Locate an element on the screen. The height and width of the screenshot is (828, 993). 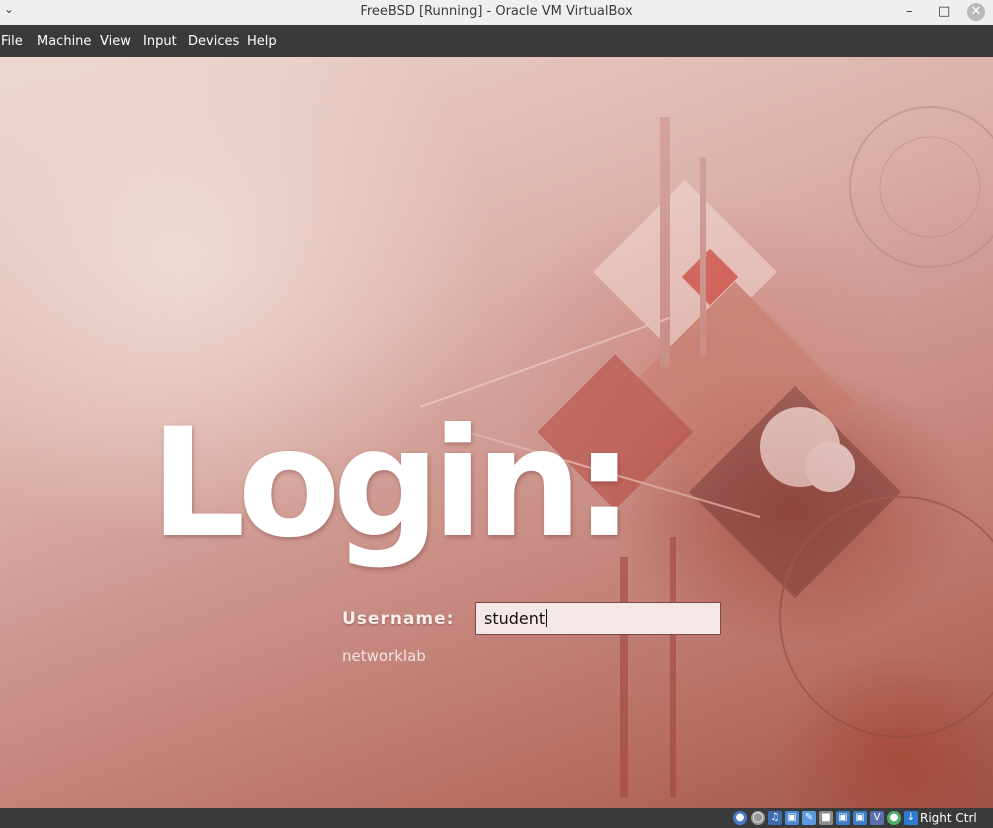
shared-folders-icon: ■ is located at coordinates (826, 818).